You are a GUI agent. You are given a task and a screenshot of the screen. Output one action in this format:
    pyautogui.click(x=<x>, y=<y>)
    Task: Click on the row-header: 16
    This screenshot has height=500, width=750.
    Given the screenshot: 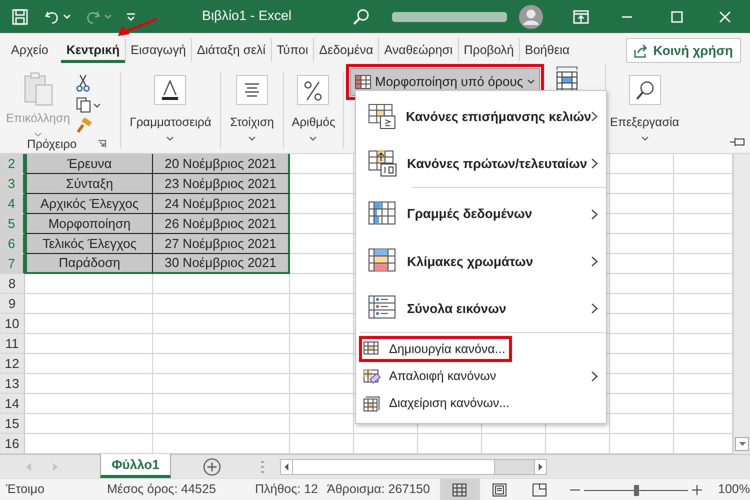 What is the action you would take?
    pyautogui.click(x=12, y=444)
    